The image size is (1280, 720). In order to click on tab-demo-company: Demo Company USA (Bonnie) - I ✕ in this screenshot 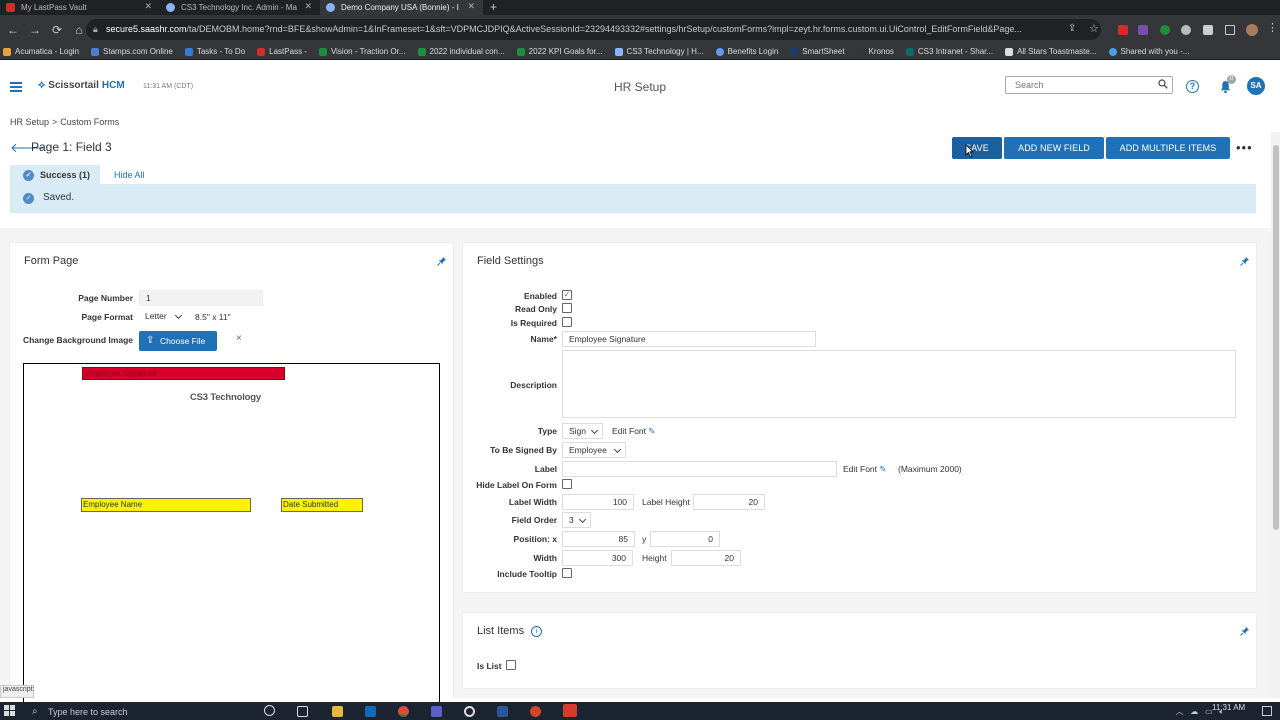, I will do `click(401, 7)`.